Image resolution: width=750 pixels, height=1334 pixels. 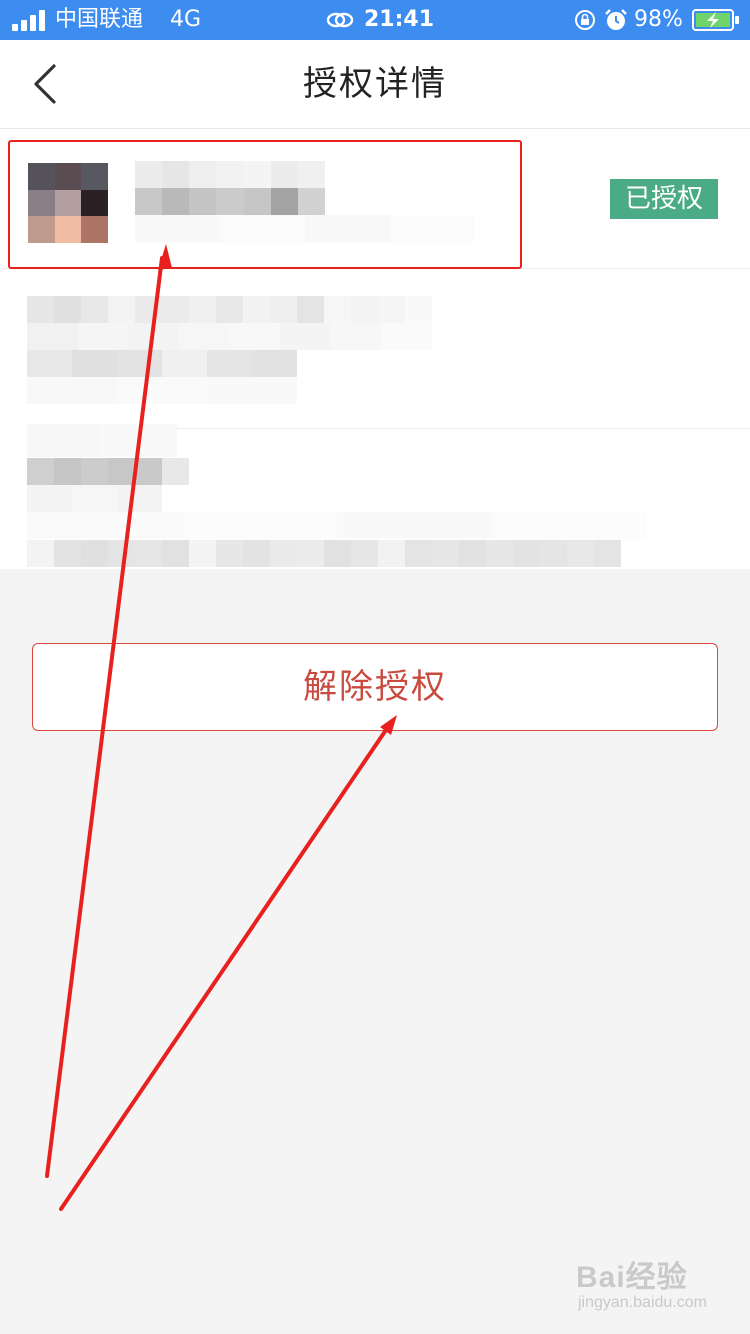 What do you see at coordinates (463, 428) in the screenshot?
I see `divider` at bounding box center [463, 428].